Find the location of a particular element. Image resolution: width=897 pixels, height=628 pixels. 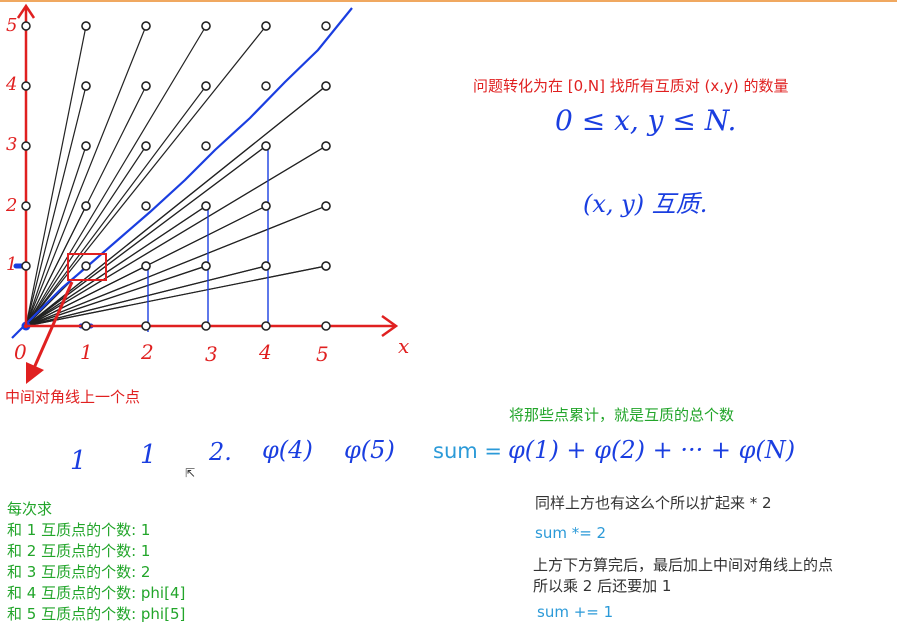

problem-title: 问题转化为在 [0,N] 找所有互质对 (x,y) 的数量 is located at coordinates (631, 86).